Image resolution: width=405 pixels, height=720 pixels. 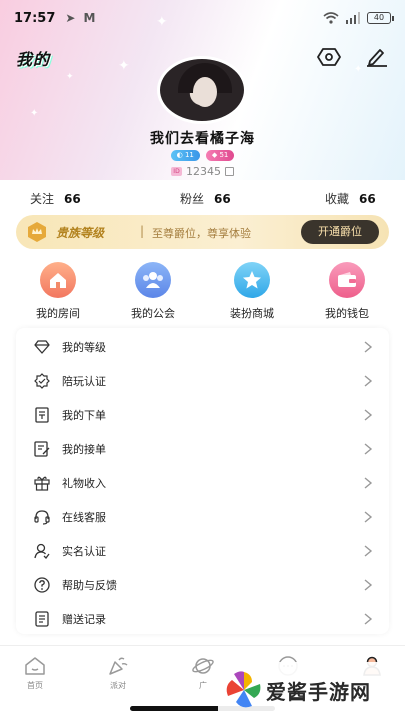 What do you see at coordinates (42, 551) in the screenshot?
I see `id-user-icon` at bounding box center [42, 551].